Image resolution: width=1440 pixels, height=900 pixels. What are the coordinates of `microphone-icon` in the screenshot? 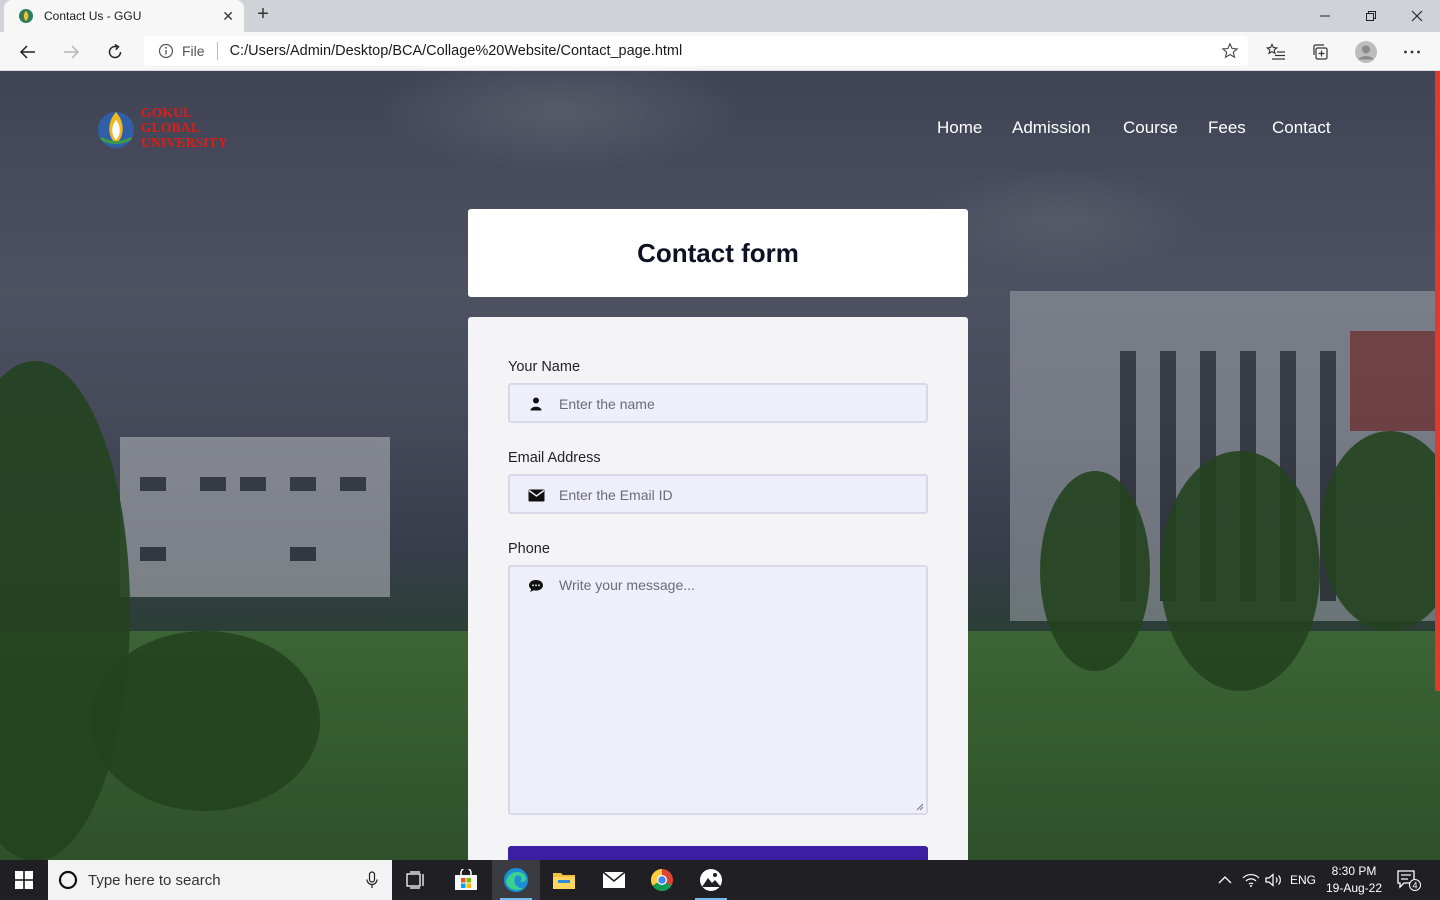 It's located at (372, 880).